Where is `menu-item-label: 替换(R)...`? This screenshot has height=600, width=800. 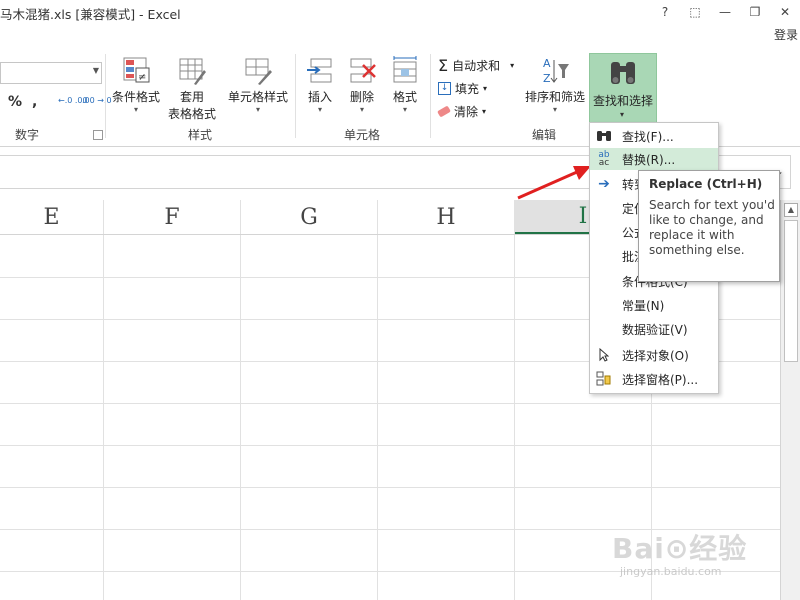
menu-item-label: 替换(R)... is located at coordinates (649, 159).